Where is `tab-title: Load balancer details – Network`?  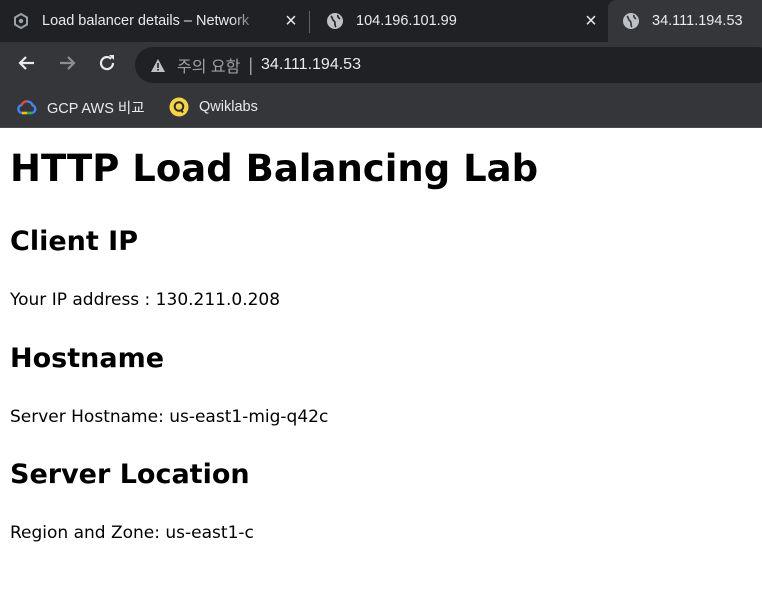
tab-title: Load balancer details – Network is located at coordinates (146, 21).